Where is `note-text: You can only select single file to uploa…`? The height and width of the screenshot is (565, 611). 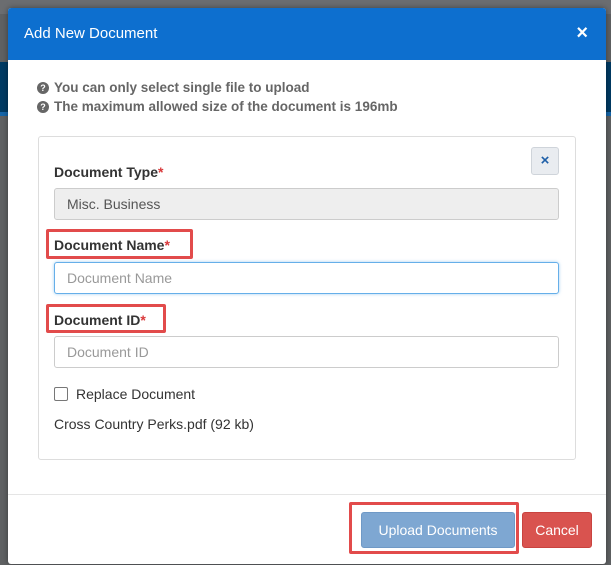 note-text: You can only select single file to uploa… is located at coordinates (182, 87).